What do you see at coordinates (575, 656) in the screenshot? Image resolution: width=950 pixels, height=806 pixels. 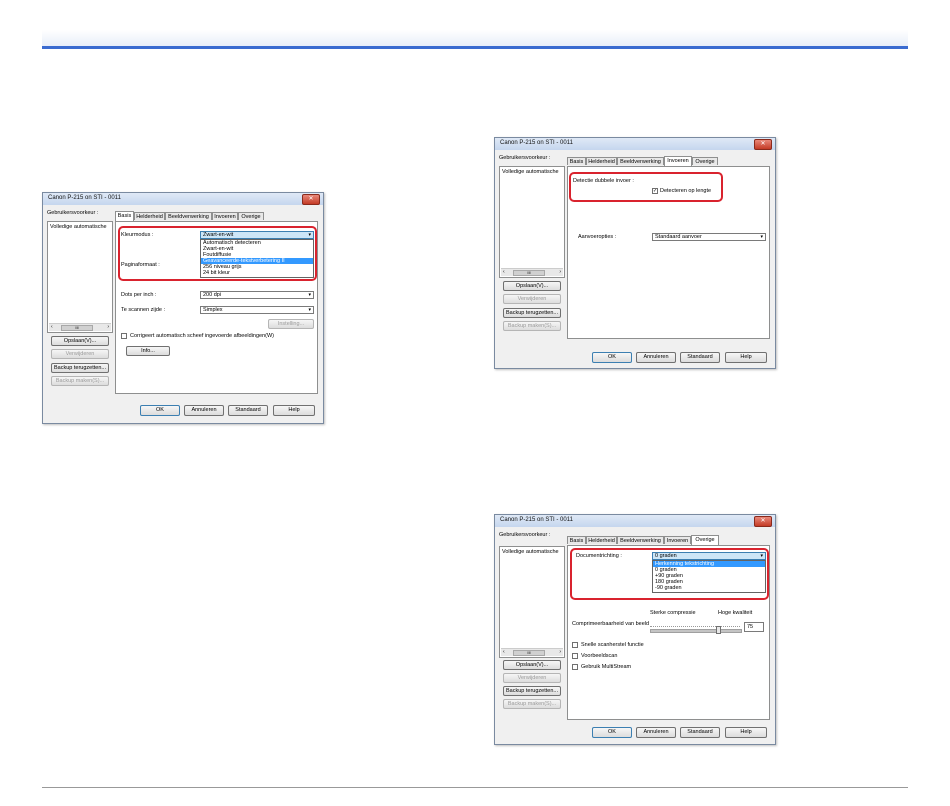 I see `prescan-checkbox` at bounding box center [575, 656].